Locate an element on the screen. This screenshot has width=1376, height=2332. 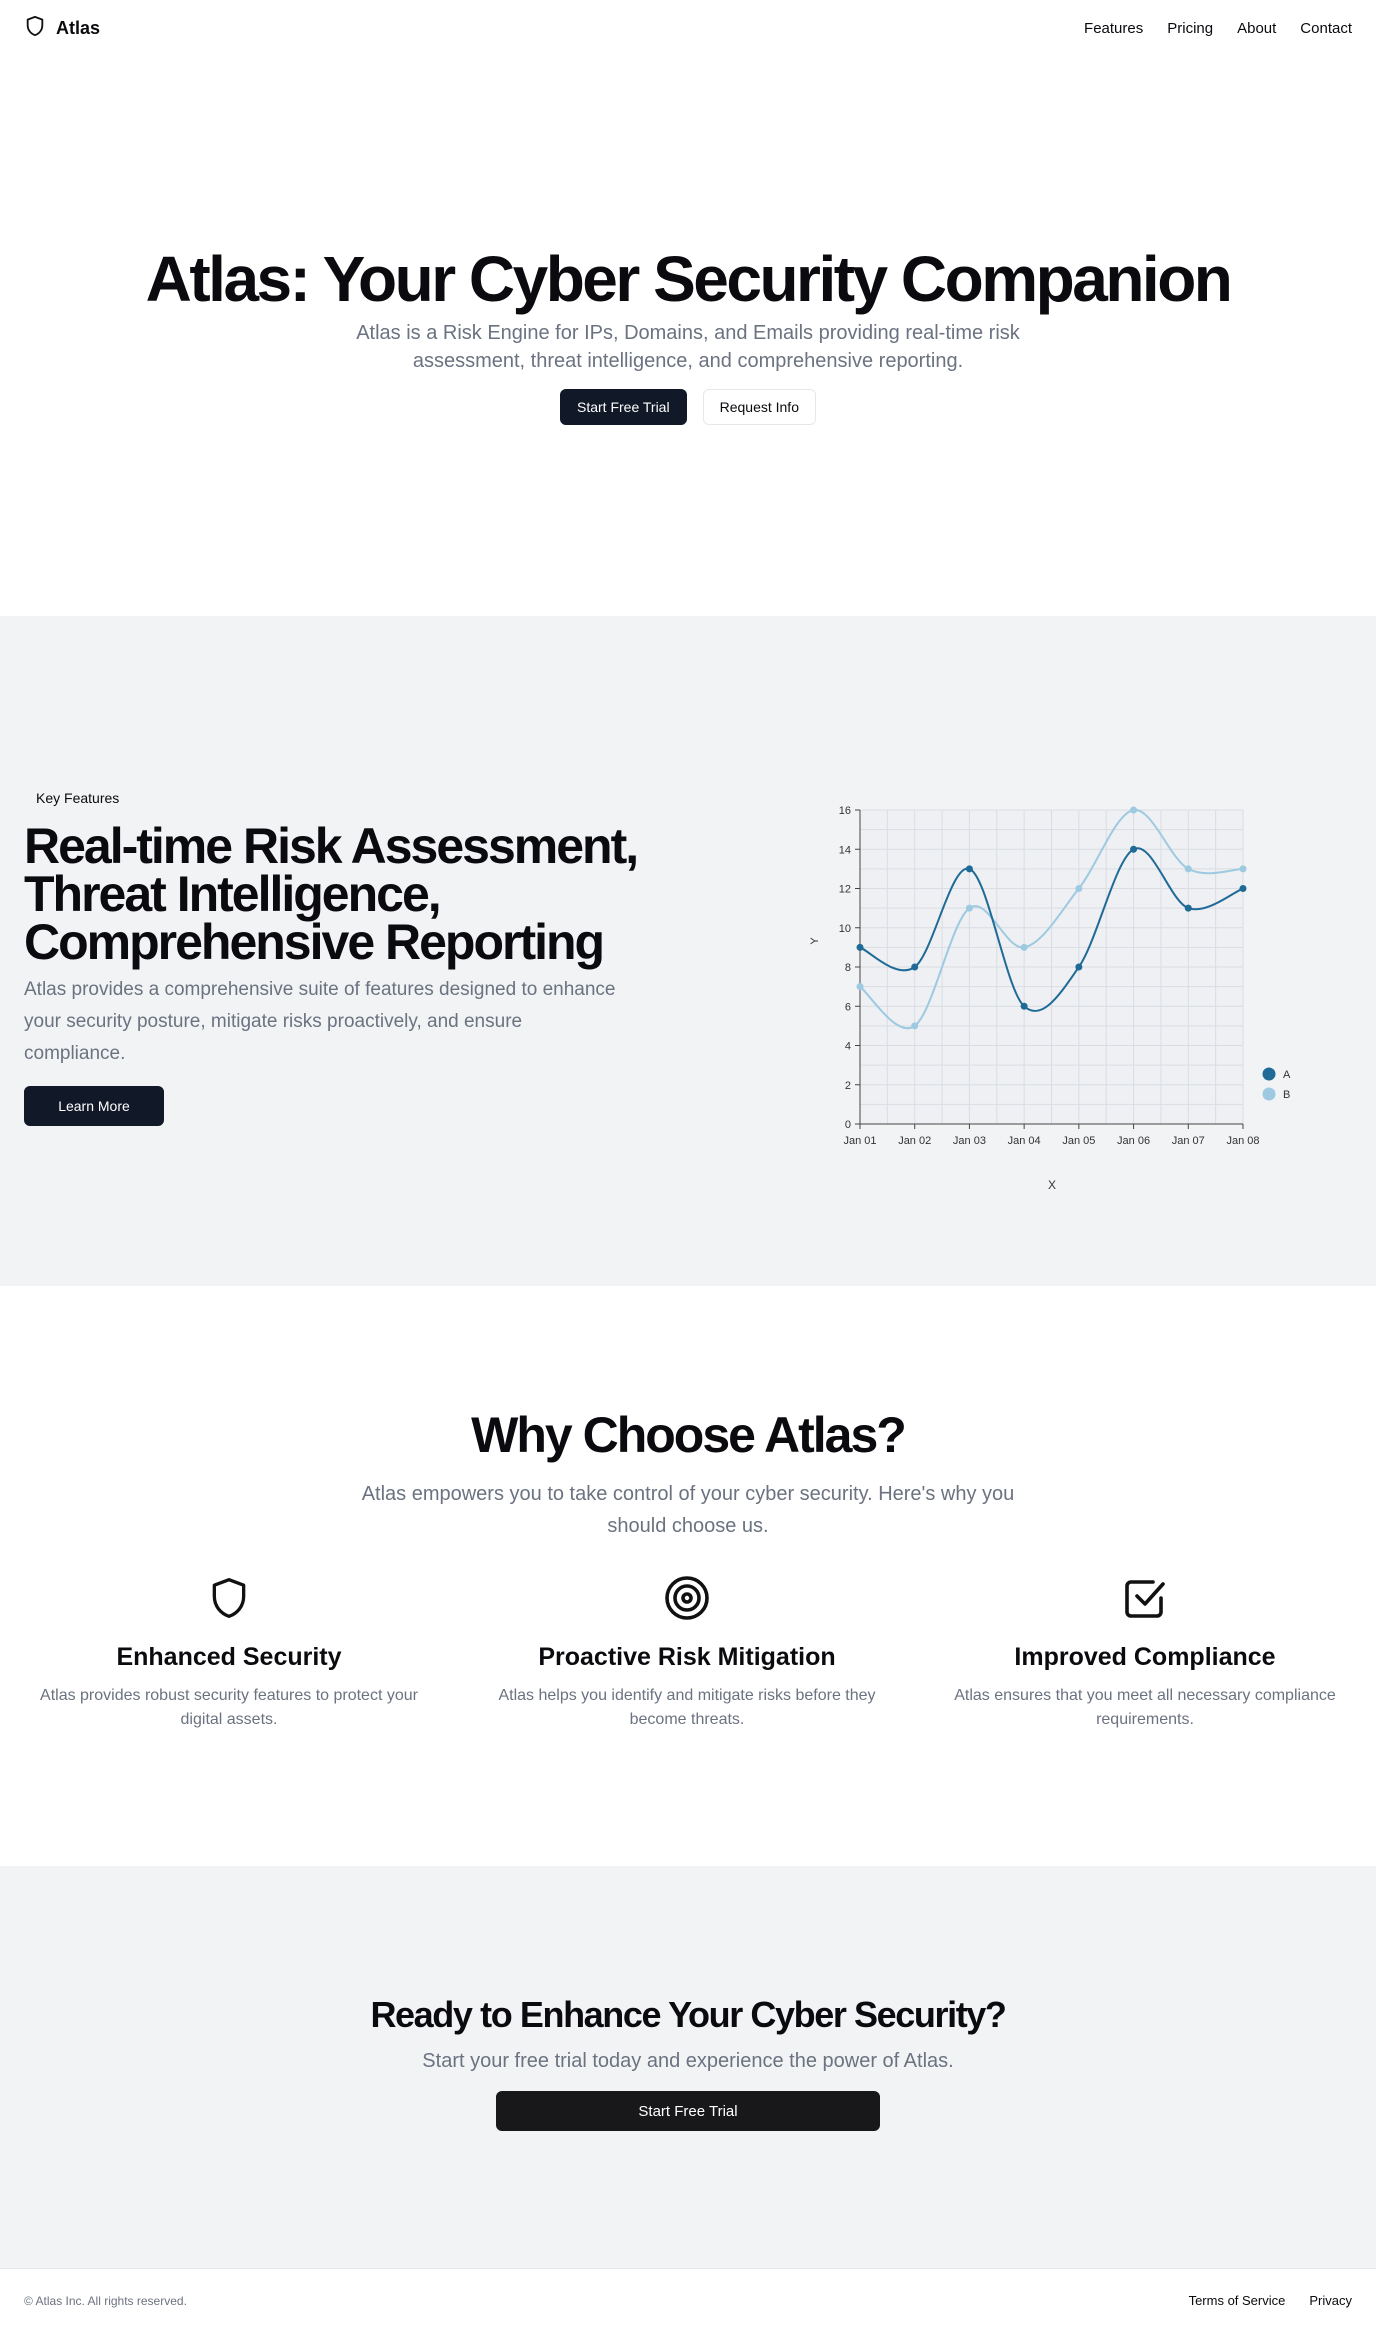
nav-link-contact: Contact is located at coordinates (1326, 28).